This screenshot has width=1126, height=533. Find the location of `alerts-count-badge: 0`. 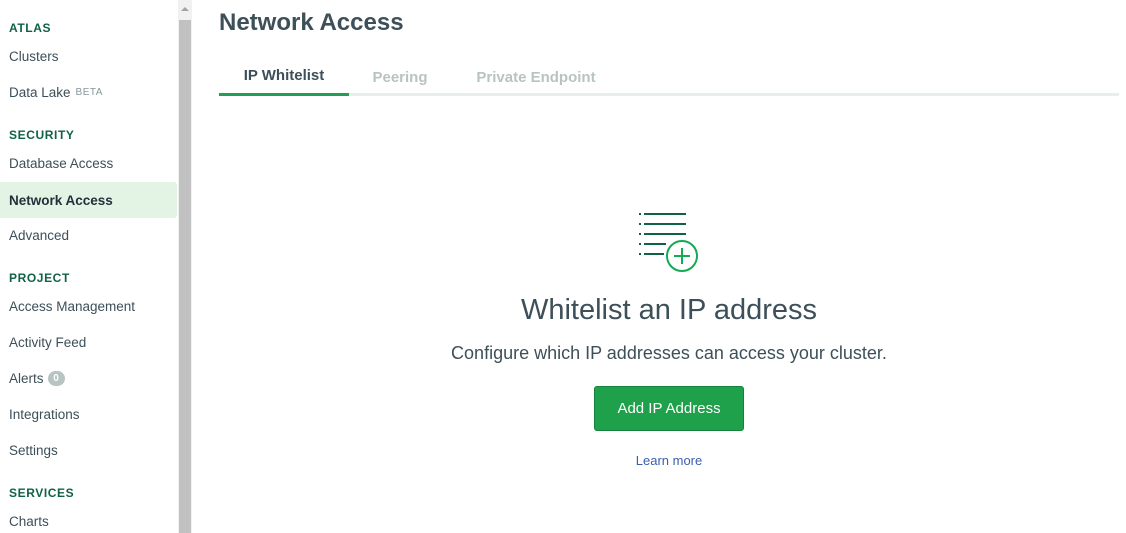

alerts-count-badge: 0 is located at coordinates (56, 378).